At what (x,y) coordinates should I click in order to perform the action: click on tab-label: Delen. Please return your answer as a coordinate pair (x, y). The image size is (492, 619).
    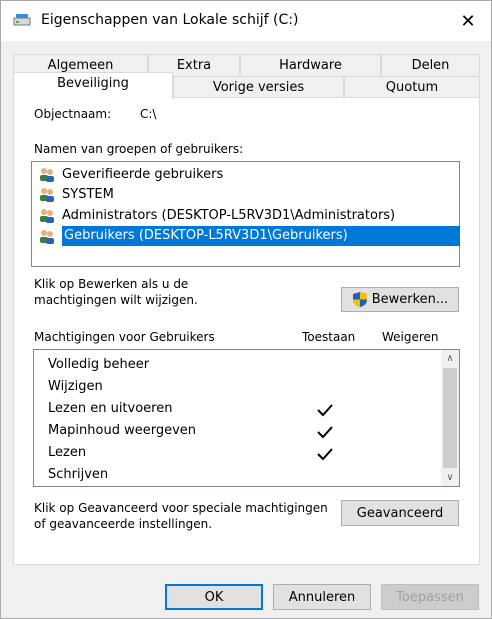
    Looking at the image, I should click on (430, 65).